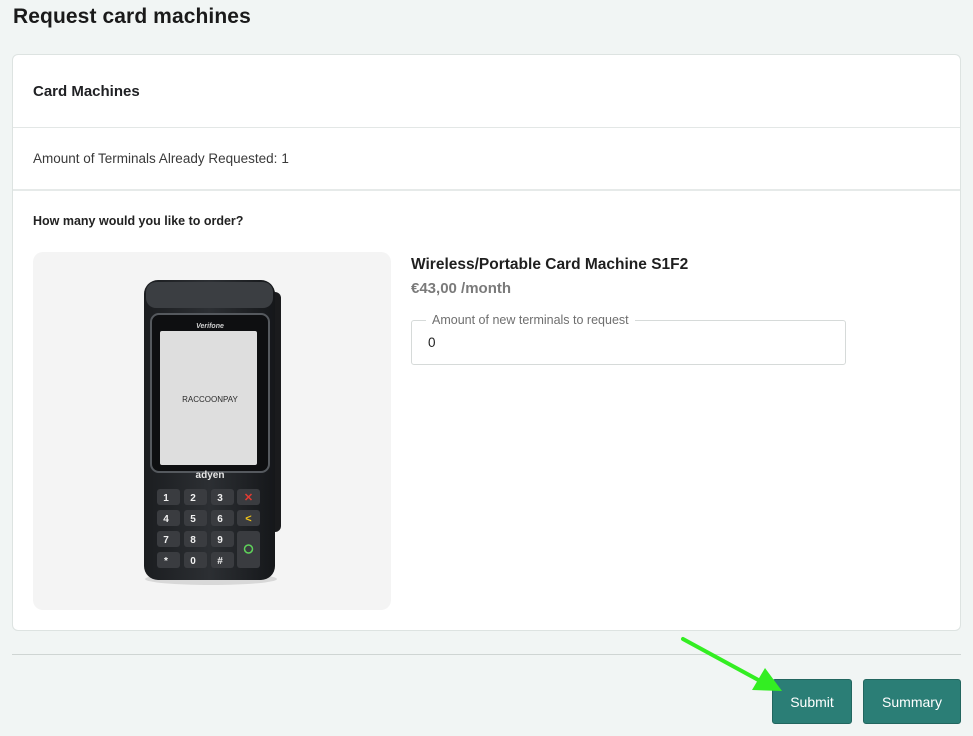 The image size is (973, 736). Describe the element at coordinates (812, 701) in the screenshot. I see `submit-button: Submit` at that location.